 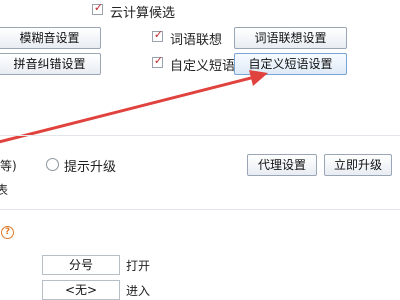 I want to click on upgrade-now-button: 立即升级, so click(x=358, y=165).